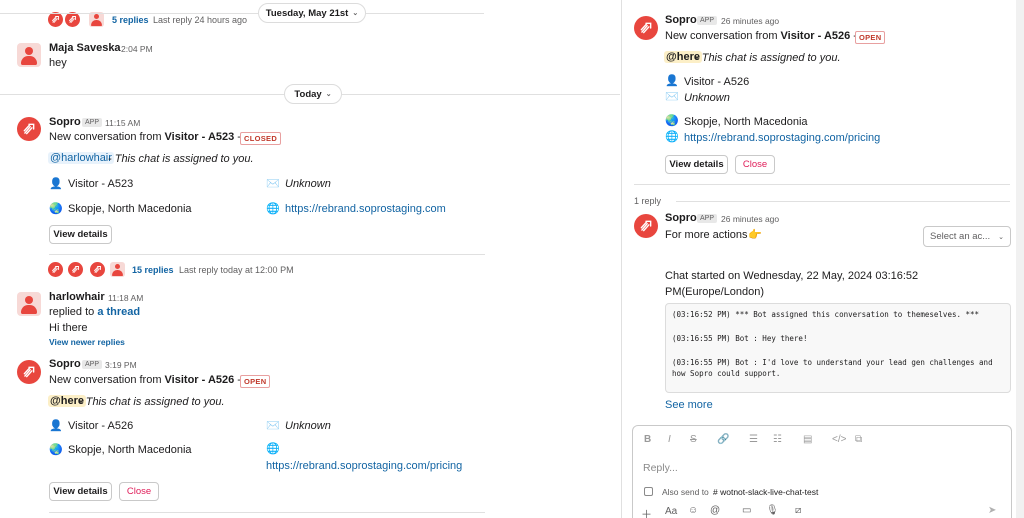 The height and width of the screenshot is (518, 1024). I want to click on reply-count-divider, so click(843, 201).